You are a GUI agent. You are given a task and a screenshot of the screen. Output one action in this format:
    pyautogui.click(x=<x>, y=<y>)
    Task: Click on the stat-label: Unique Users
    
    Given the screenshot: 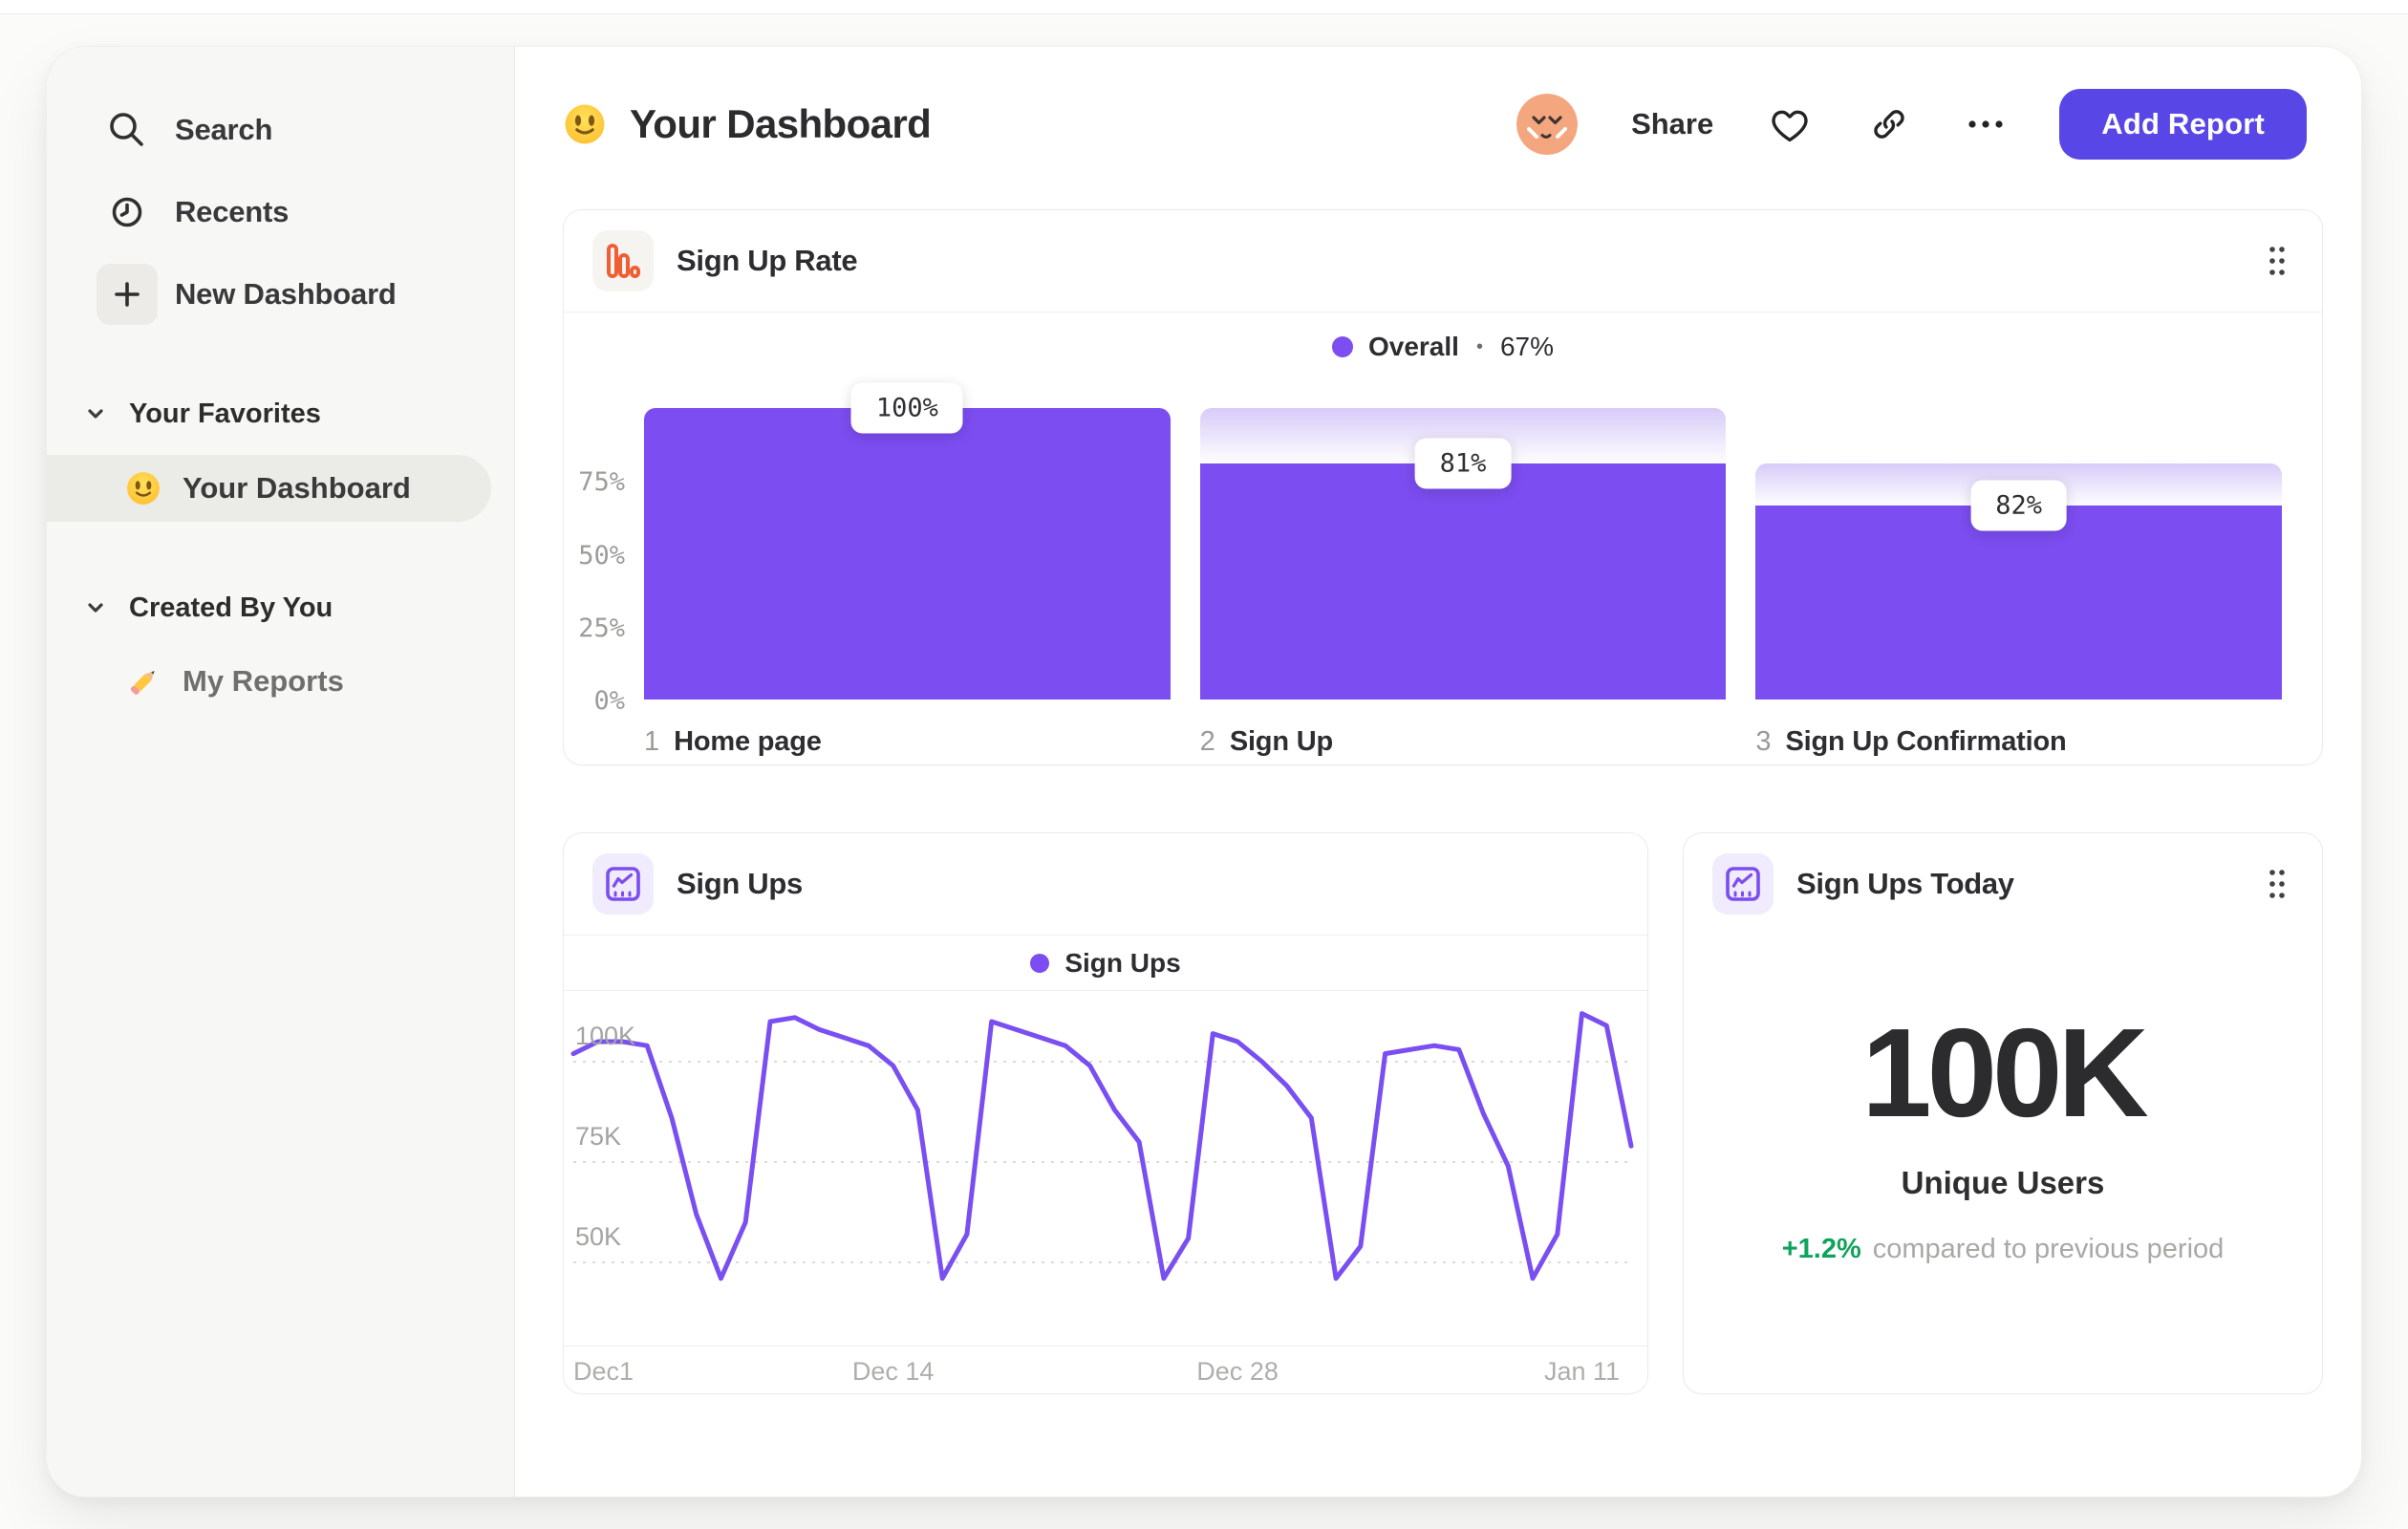 What is the action you would take?
    pyautogui.click(x=2003, y=1182)
    